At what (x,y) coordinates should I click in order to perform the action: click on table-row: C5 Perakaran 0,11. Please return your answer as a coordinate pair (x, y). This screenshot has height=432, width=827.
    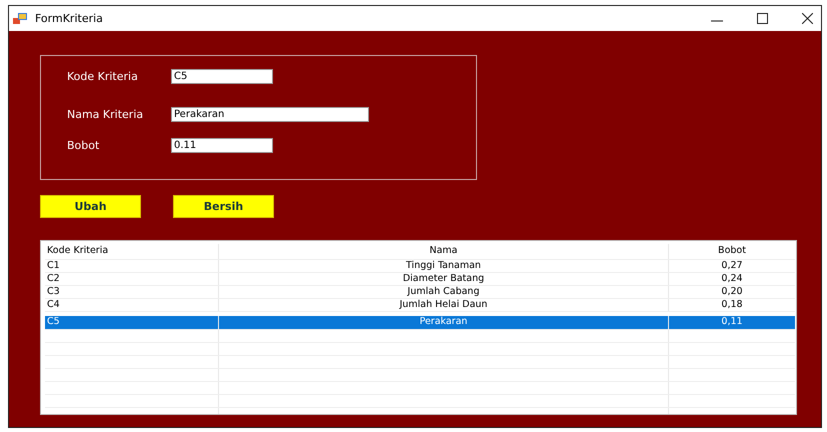
    Looking at the image, I should click on (420, 323).